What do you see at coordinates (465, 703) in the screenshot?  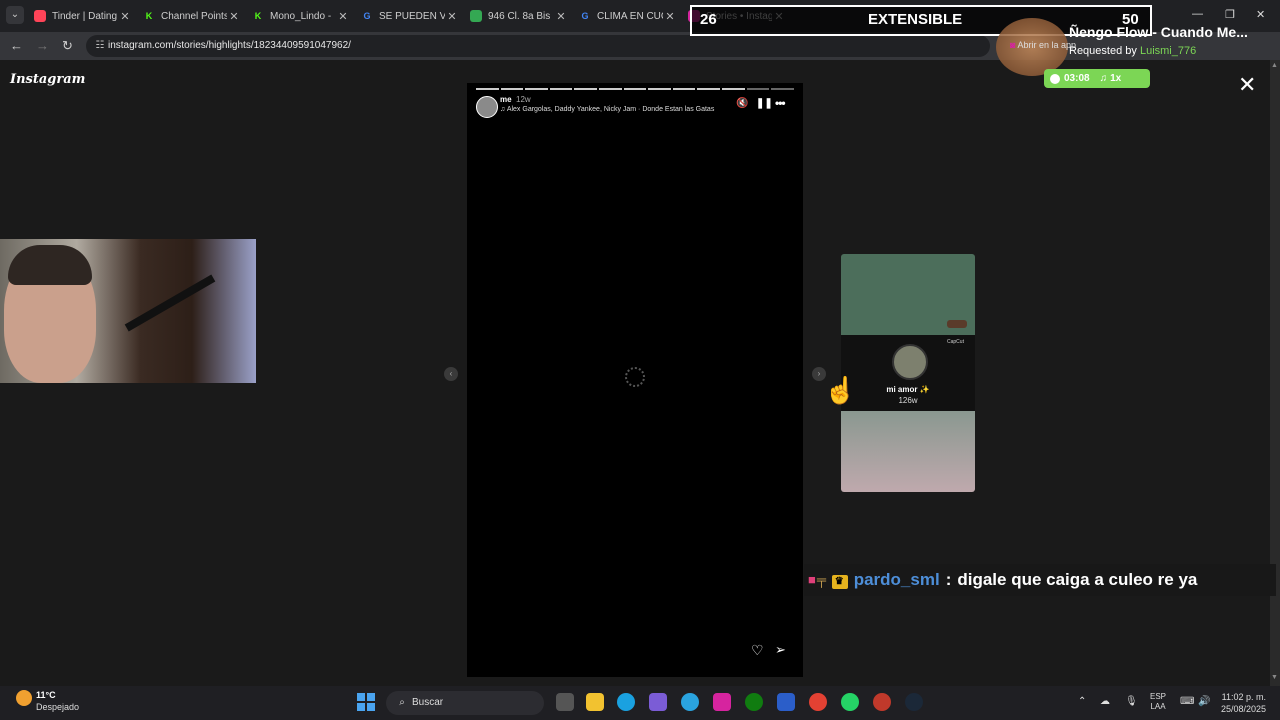 I see `taskbar-search: ⌕ Buscar` at bounding box center [465, 703].